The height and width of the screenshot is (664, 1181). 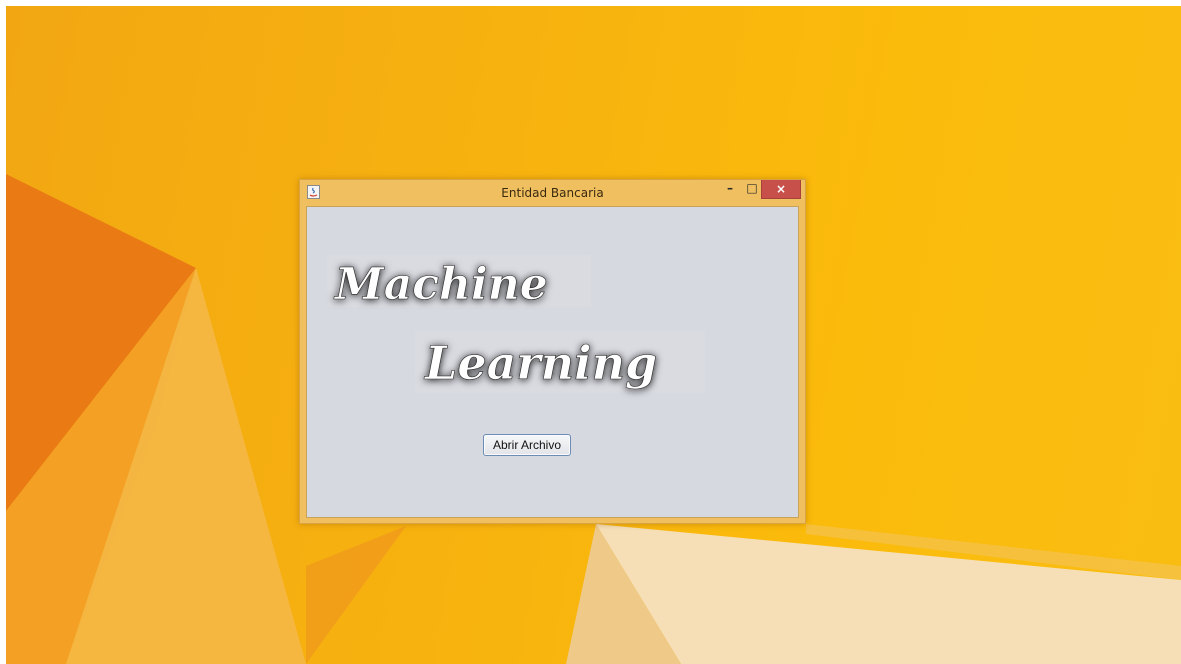 I want to click on close-icon: ×, so click(x=781, y=189).